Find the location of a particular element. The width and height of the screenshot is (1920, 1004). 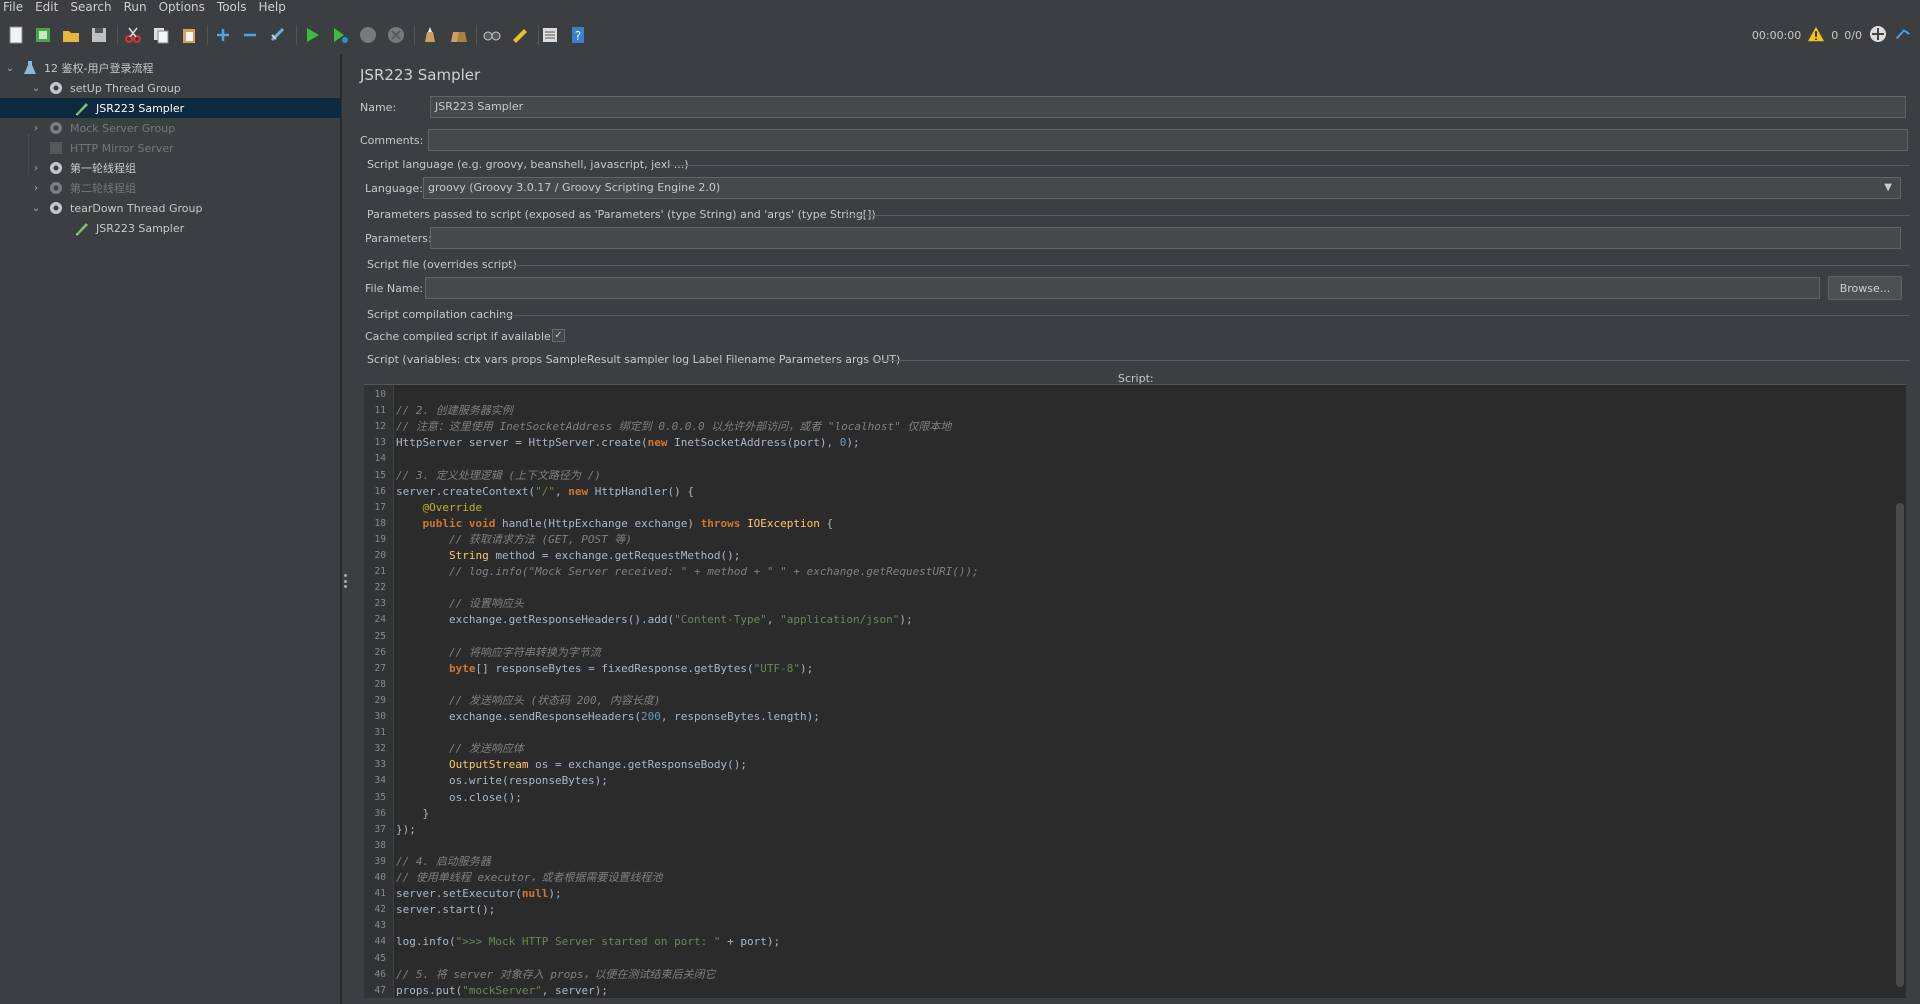

collapse-icon is located at coordinates (250, 35).